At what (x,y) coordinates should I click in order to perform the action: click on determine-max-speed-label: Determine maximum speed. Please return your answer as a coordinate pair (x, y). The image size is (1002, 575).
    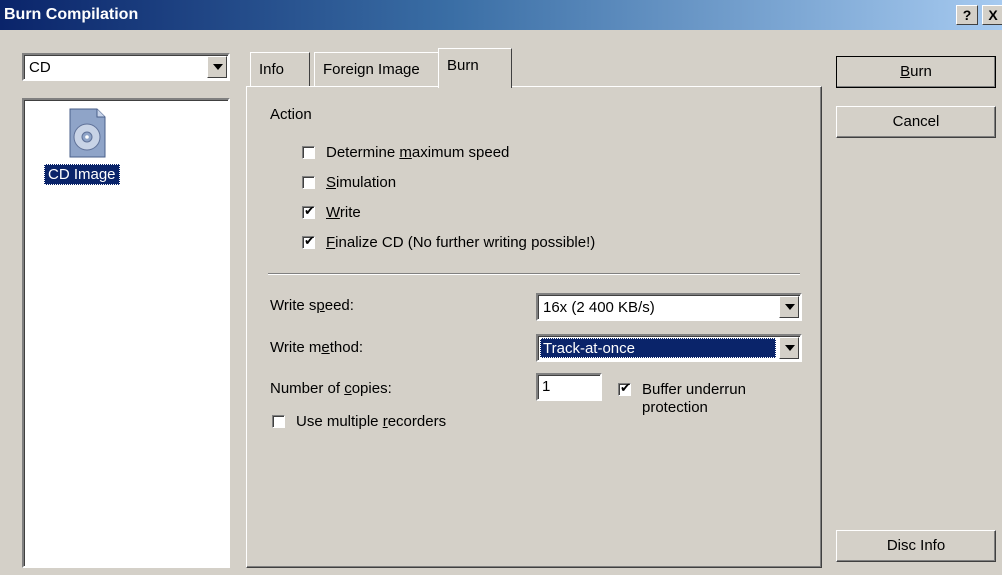
    Looking at the image, I should click on (417, 152).